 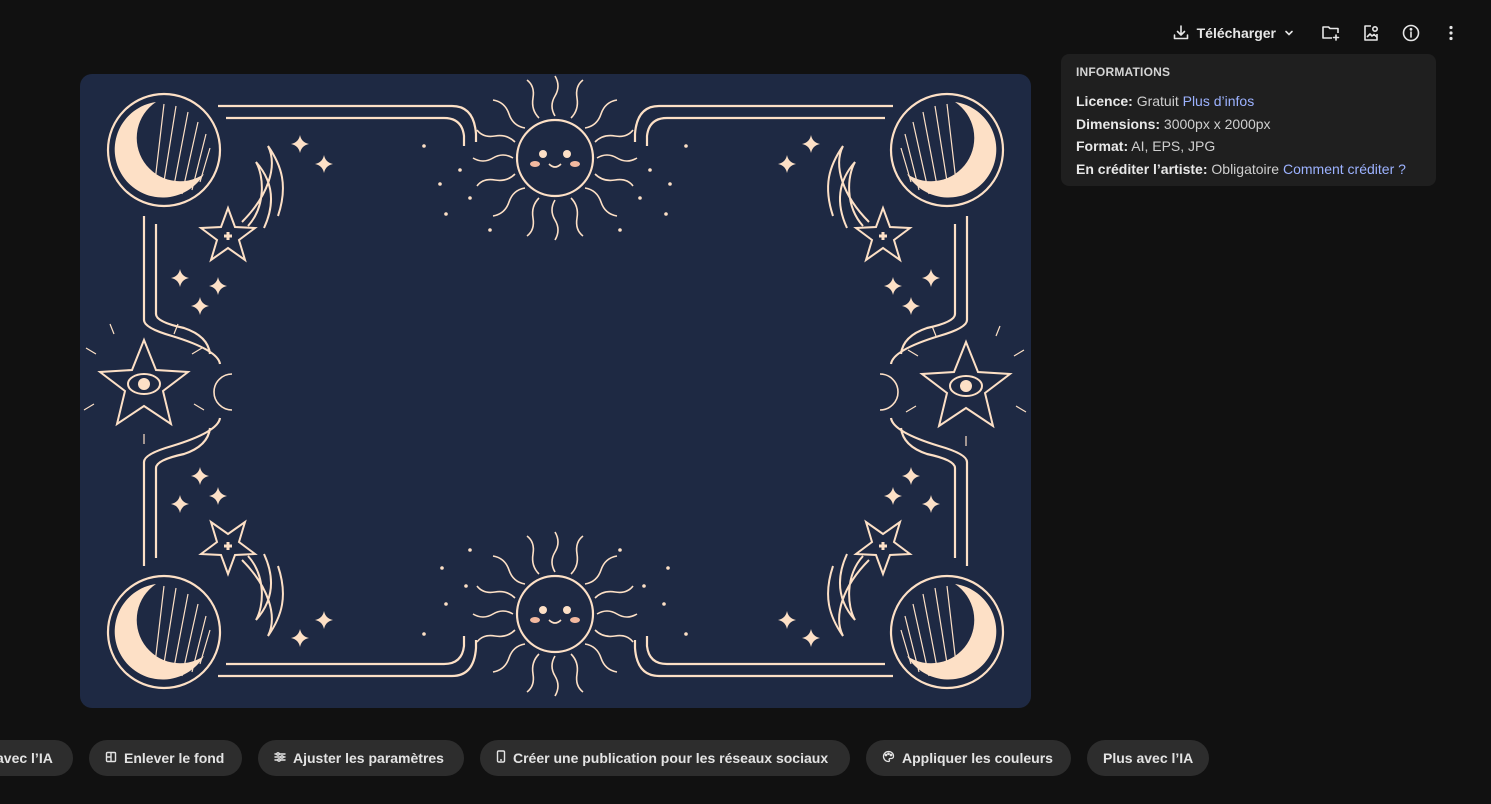 I want to click on image-user-icon, so click(x=1371, y=33).